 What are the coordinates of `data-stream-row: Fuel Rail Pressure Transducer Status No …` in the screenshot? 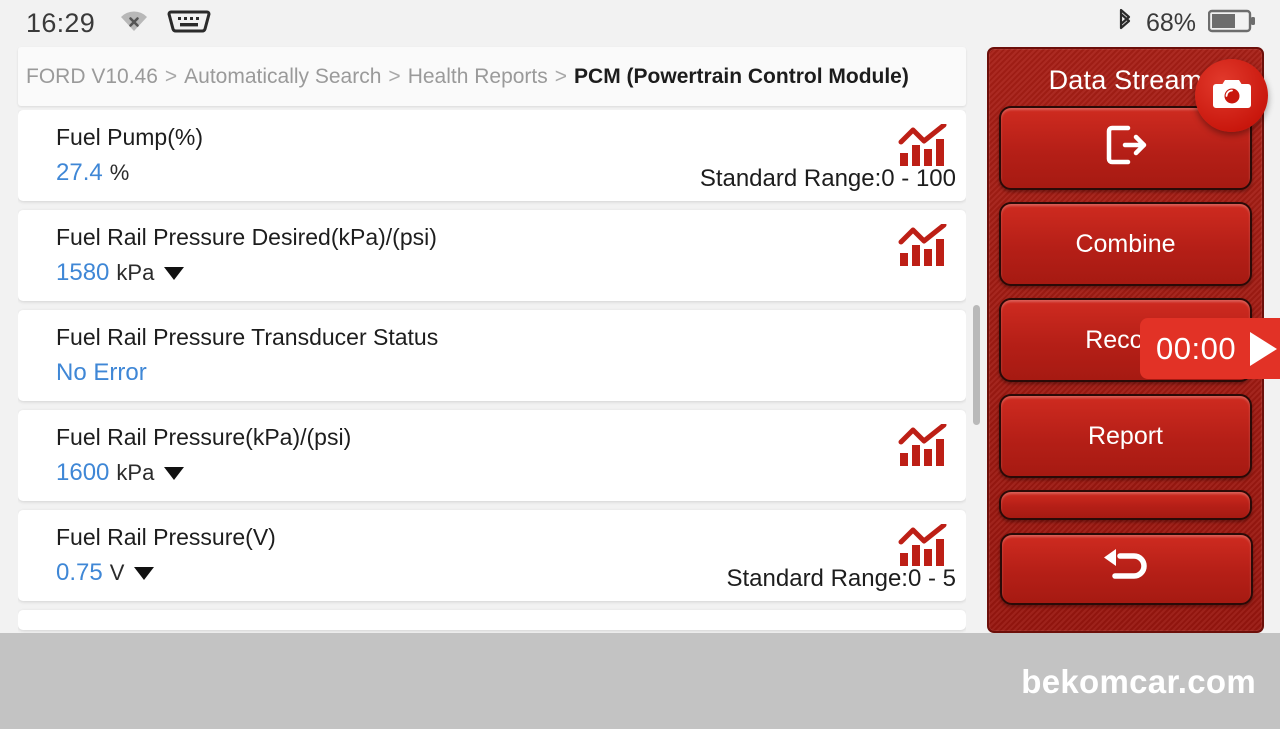 It's located at (492, 355).